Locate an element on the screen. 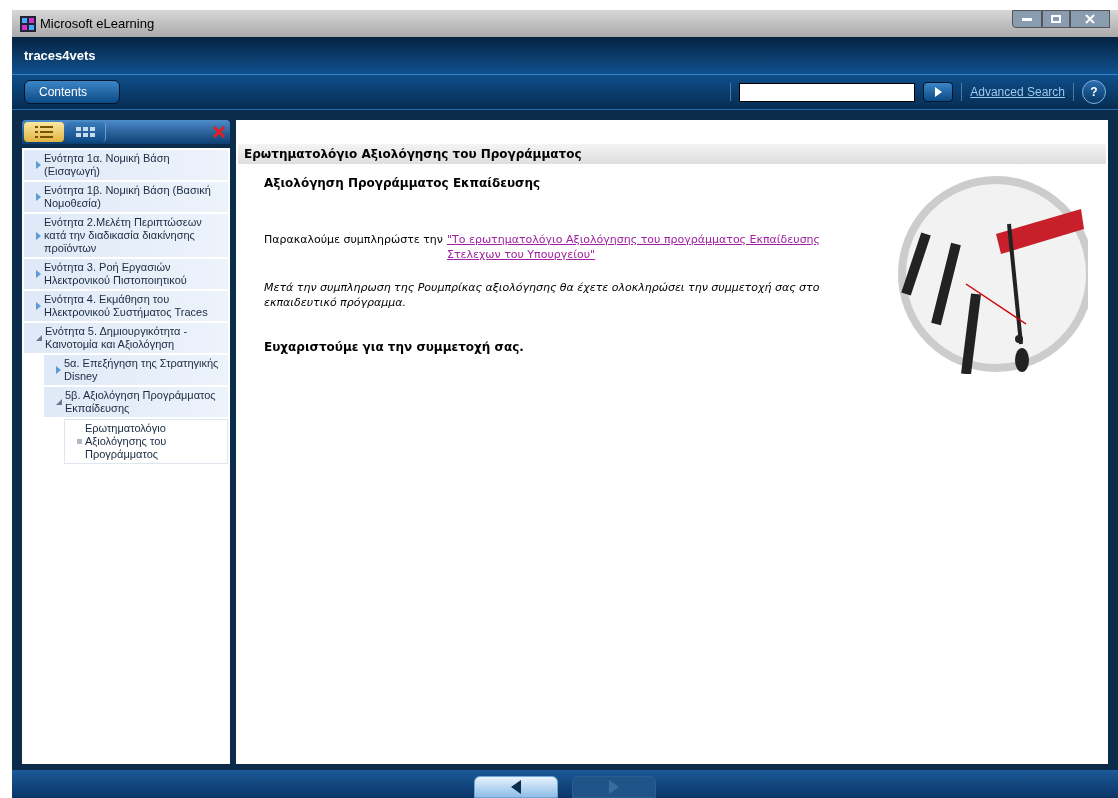 This screenshot has height=798, width=1118. play-icon is located at coordinates (938, 92).